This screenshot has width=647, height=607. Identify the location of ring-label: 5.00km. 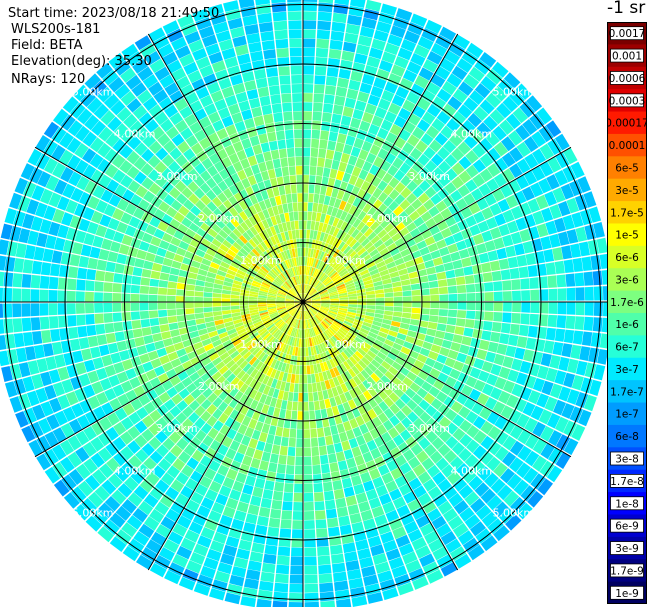
(514, 92).